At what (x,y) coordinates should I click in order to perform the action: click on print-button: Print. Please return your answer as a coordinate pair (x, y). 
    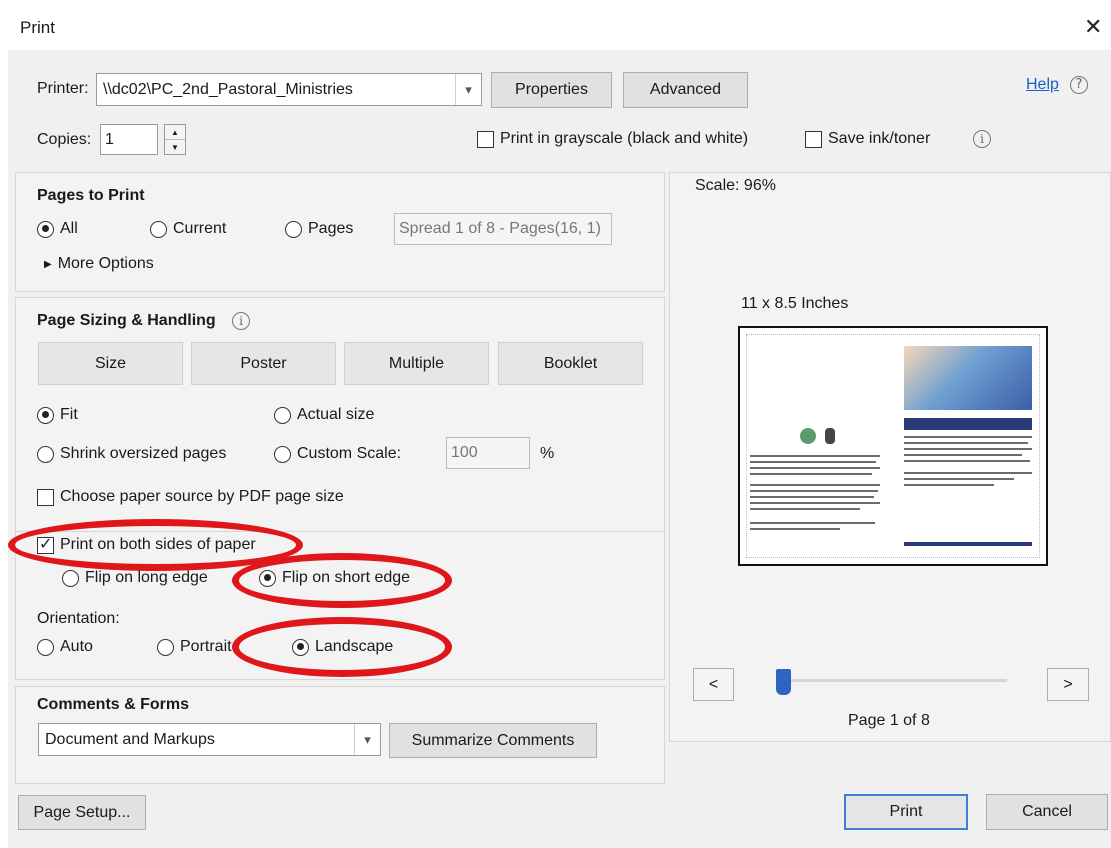
    Looking at the image, I should click on (906, 812).